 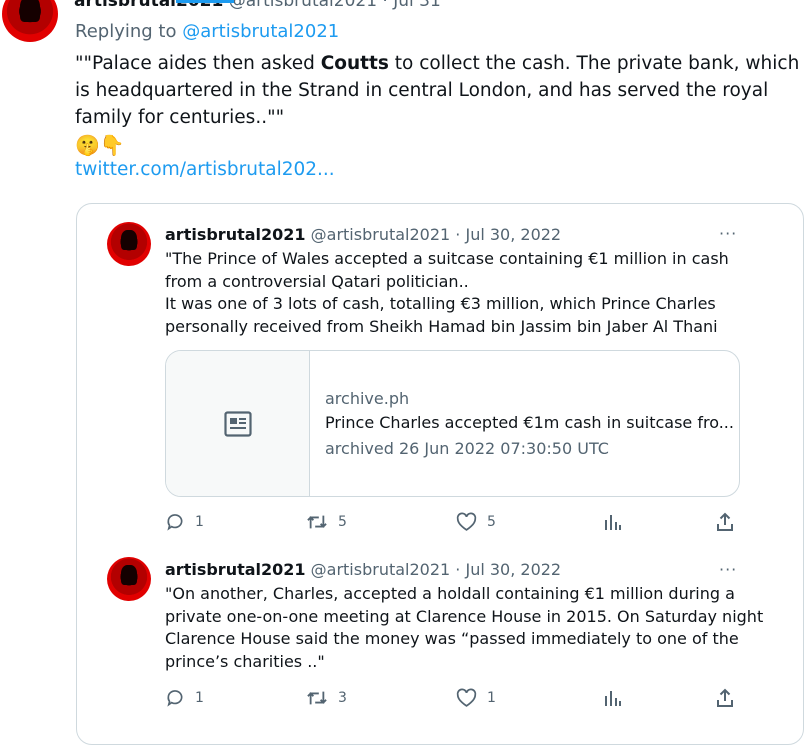 What do you see at coordinates (381, 569) in the screenshot?
I see `quote2-handle: @artisbrutal2021` at bounding box center [381, 569].